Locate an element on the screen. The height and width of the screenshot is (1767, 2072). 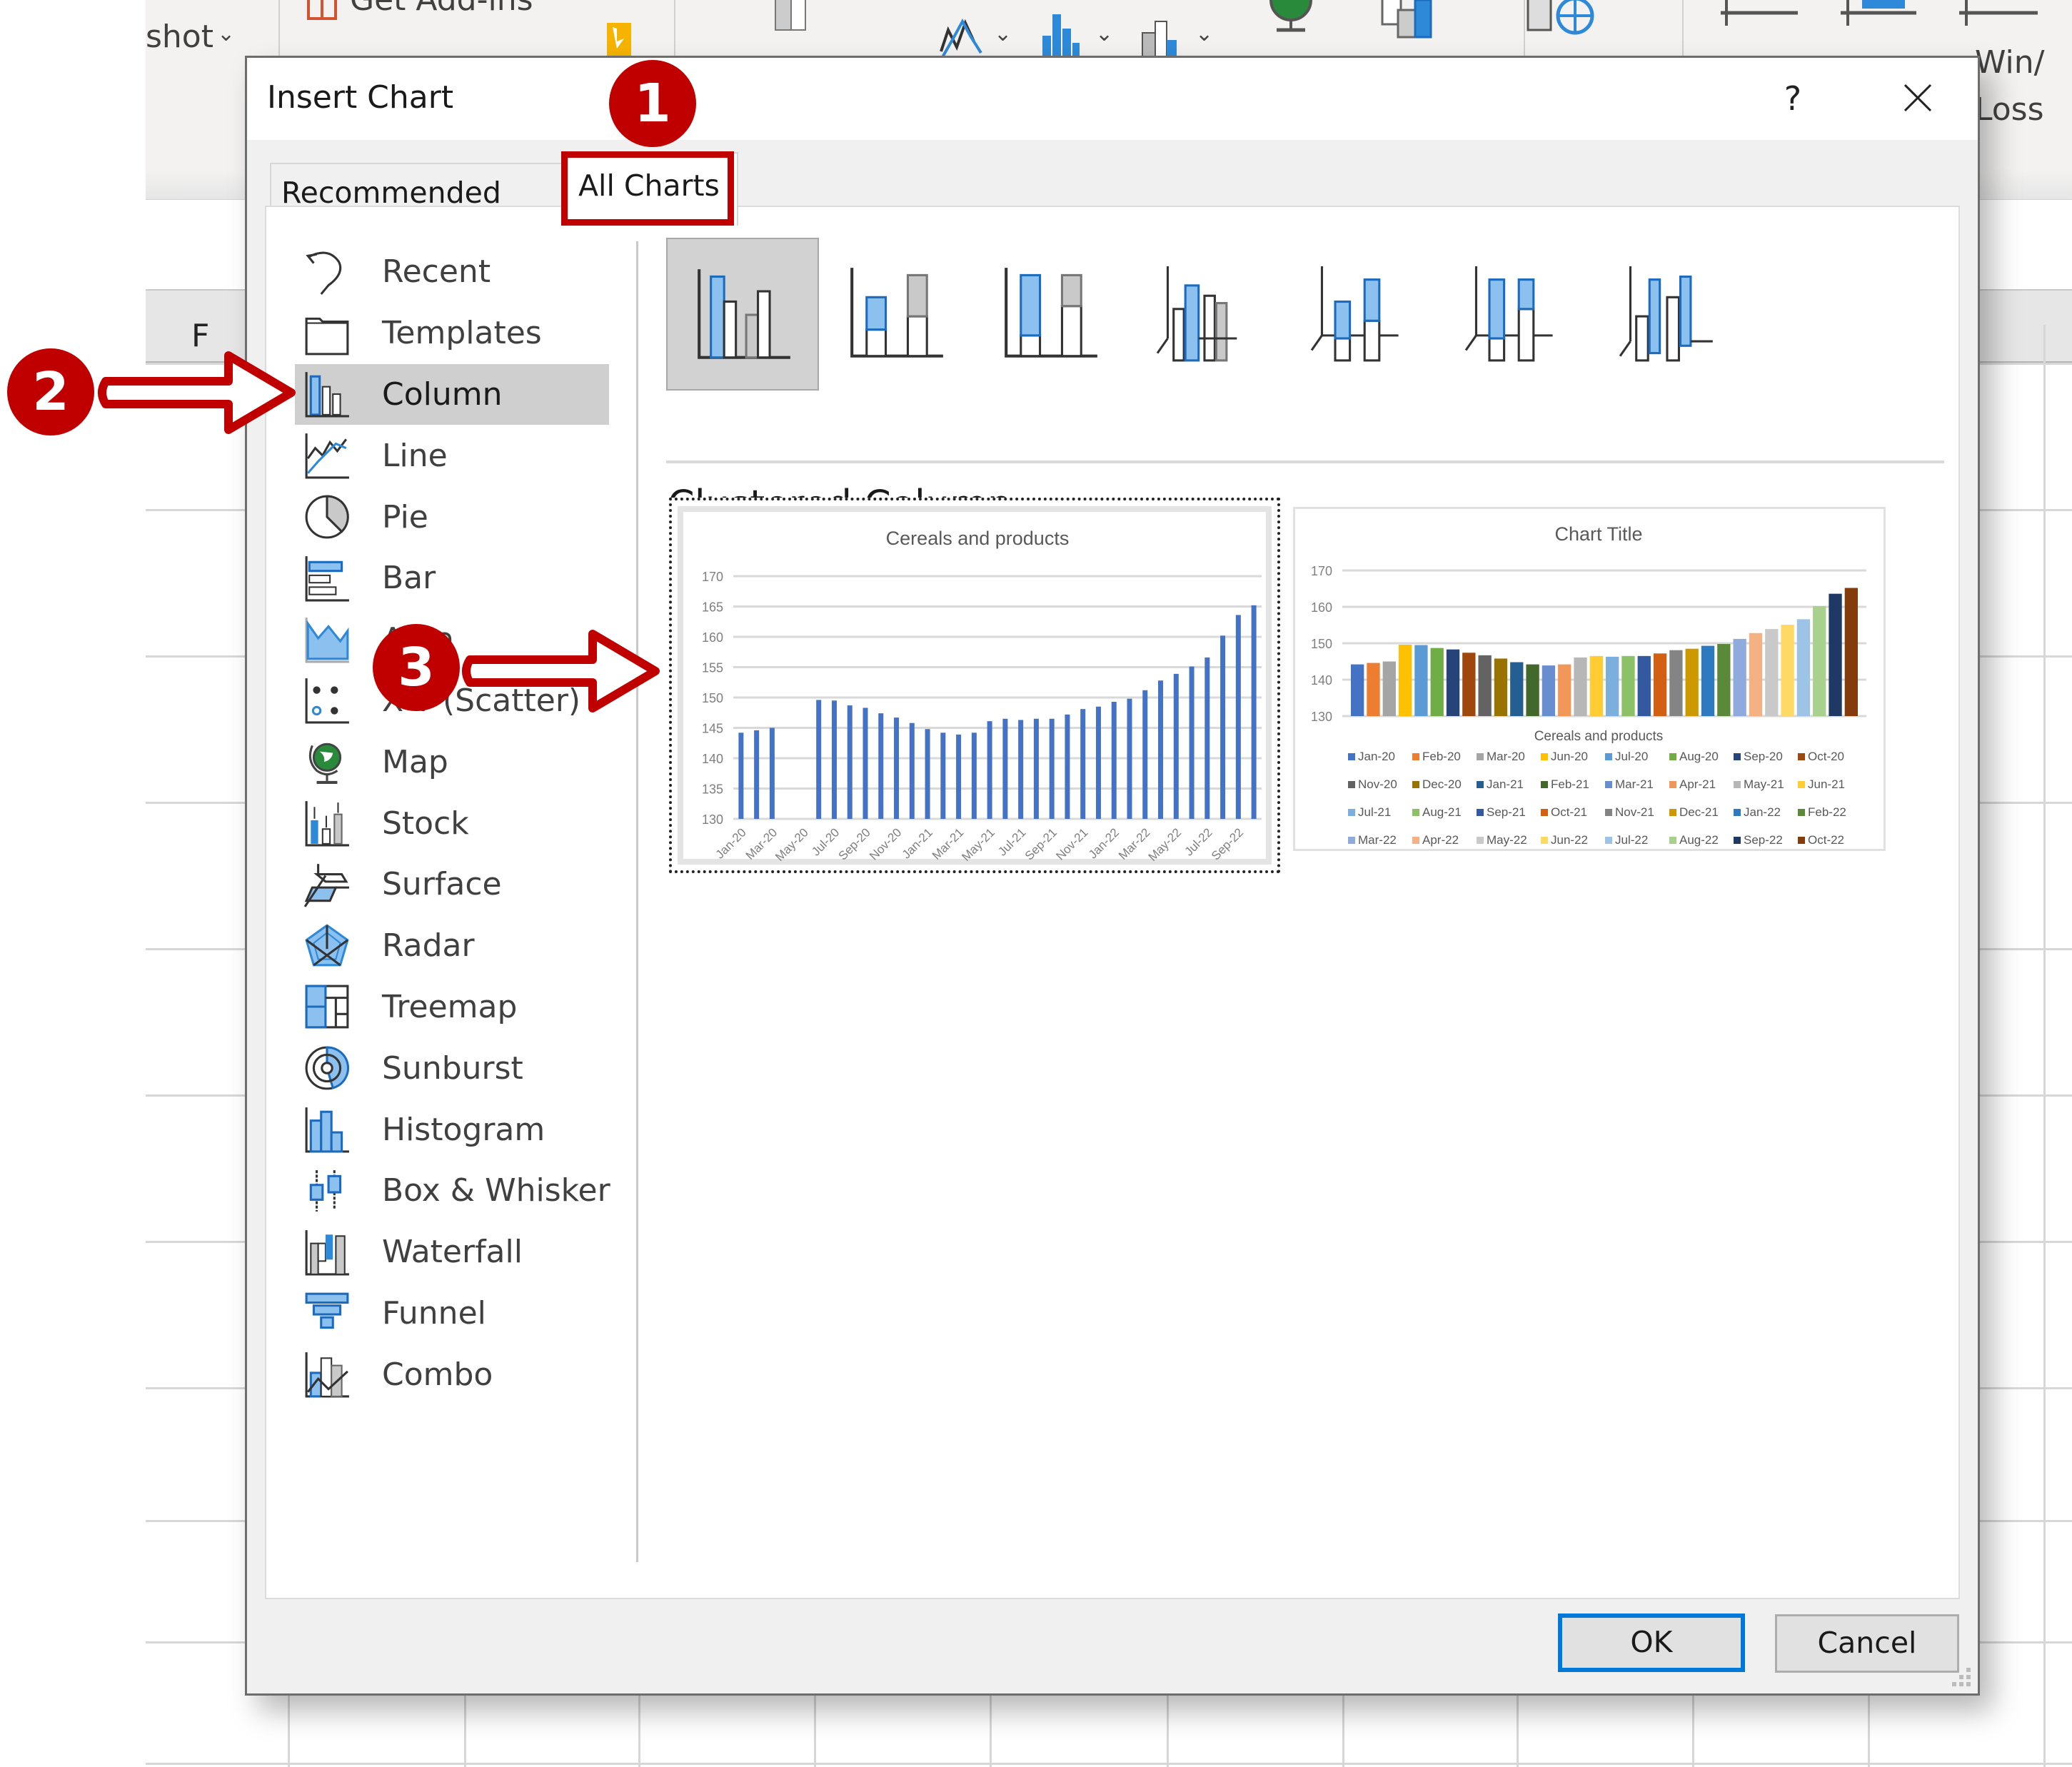
resize-grip-icon is located at coordinates (1961, 1677).